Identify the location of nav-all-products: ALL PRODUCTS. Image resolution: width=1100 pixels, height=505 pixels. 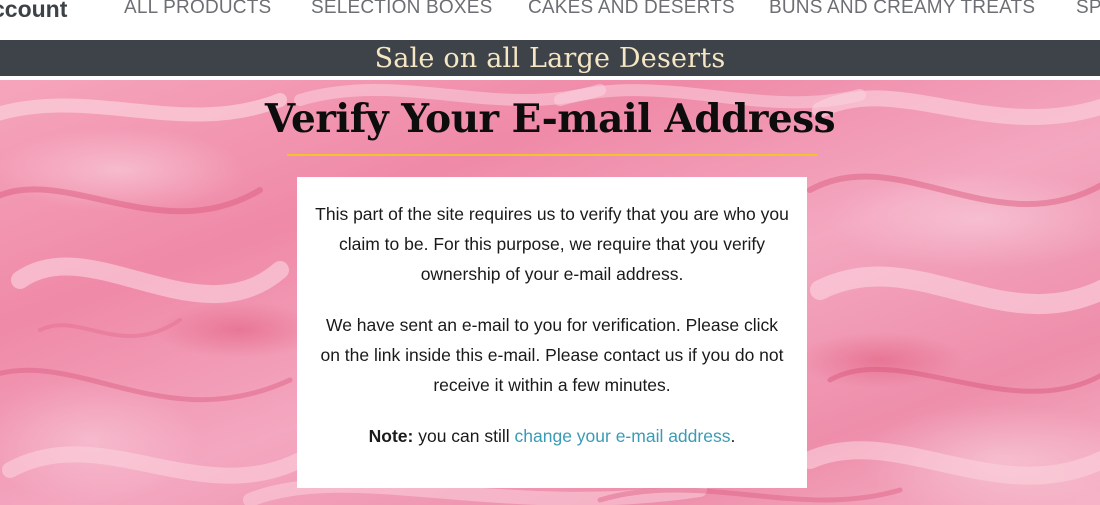
(197, 9).